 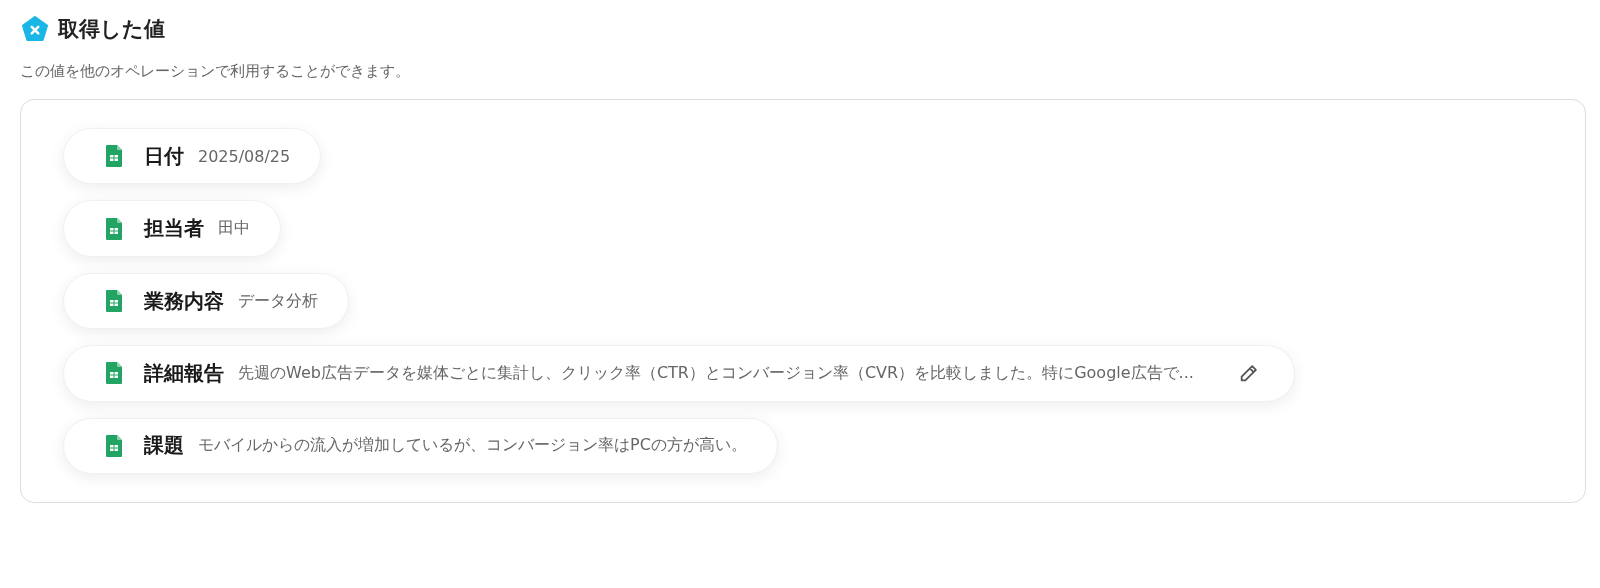 What do you see at coordinates (234, 229) in the screenshot?
I see `field-value: 田中` at bounding box center [234, 229].